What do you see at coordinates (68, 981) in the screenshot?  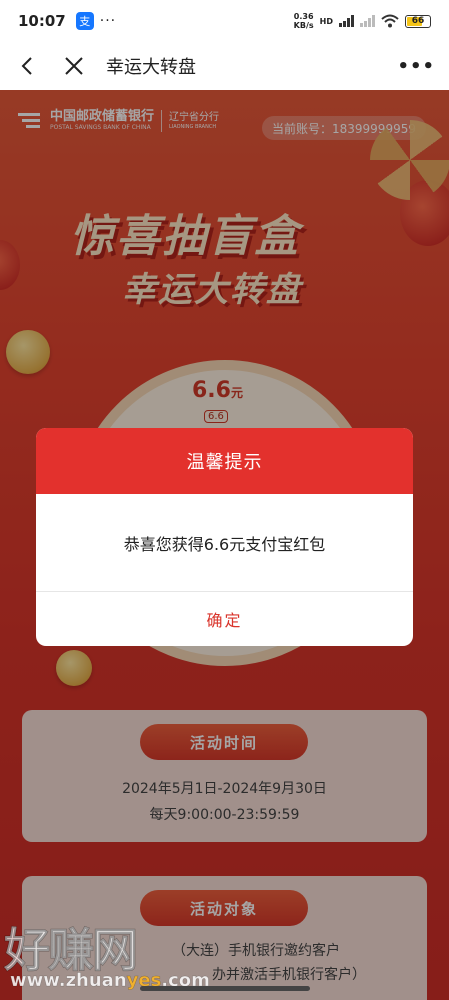 I see `watermark-url-prefix: www.zhuan` at bounding box center [68, 981].